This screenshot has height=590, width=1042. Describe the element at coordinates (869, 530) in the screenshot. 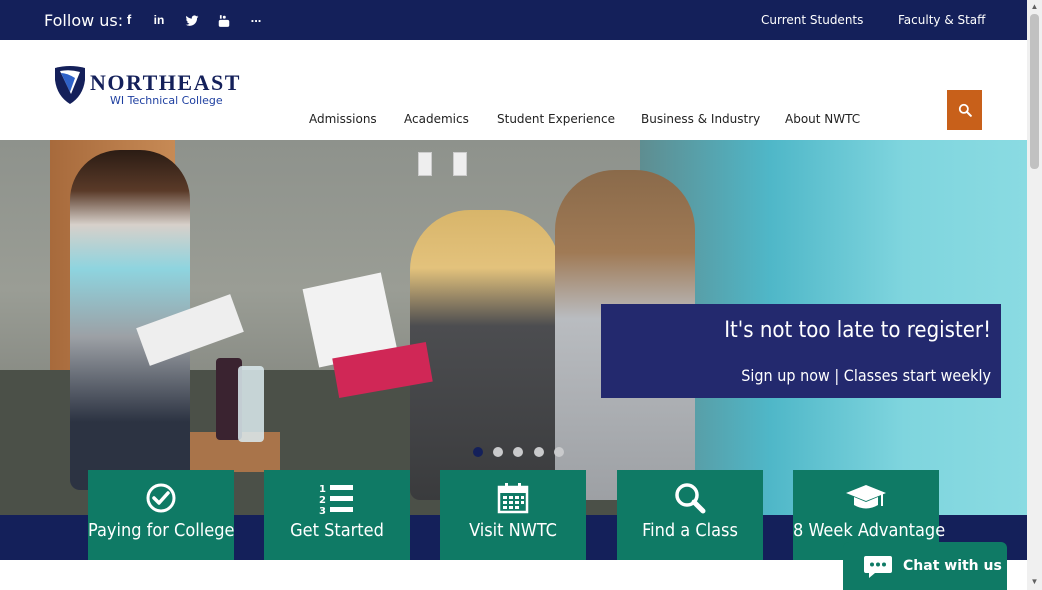

I see `tile-label: 8 Week Advantage` at that location.